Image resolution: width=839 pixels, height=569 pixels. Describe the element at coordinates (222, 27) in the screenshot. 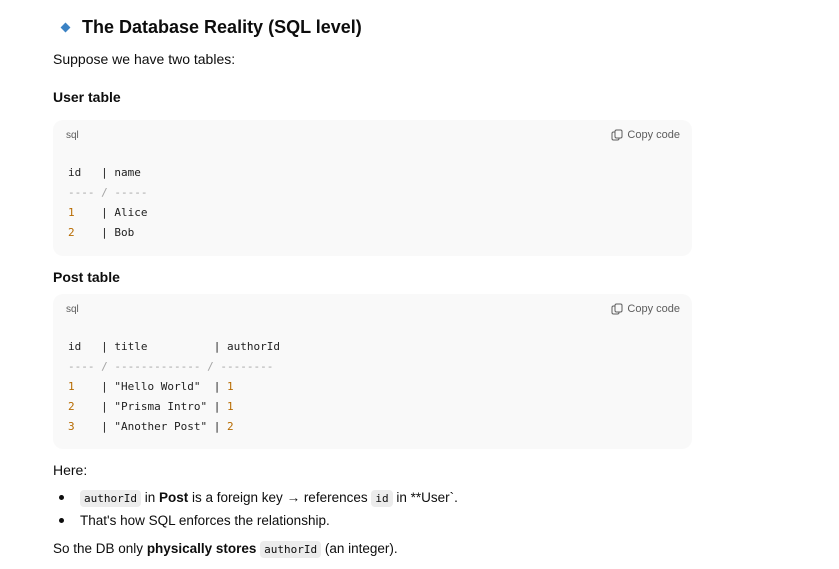

I see `heading-text: The Database Reality (SQL level)` at that location.